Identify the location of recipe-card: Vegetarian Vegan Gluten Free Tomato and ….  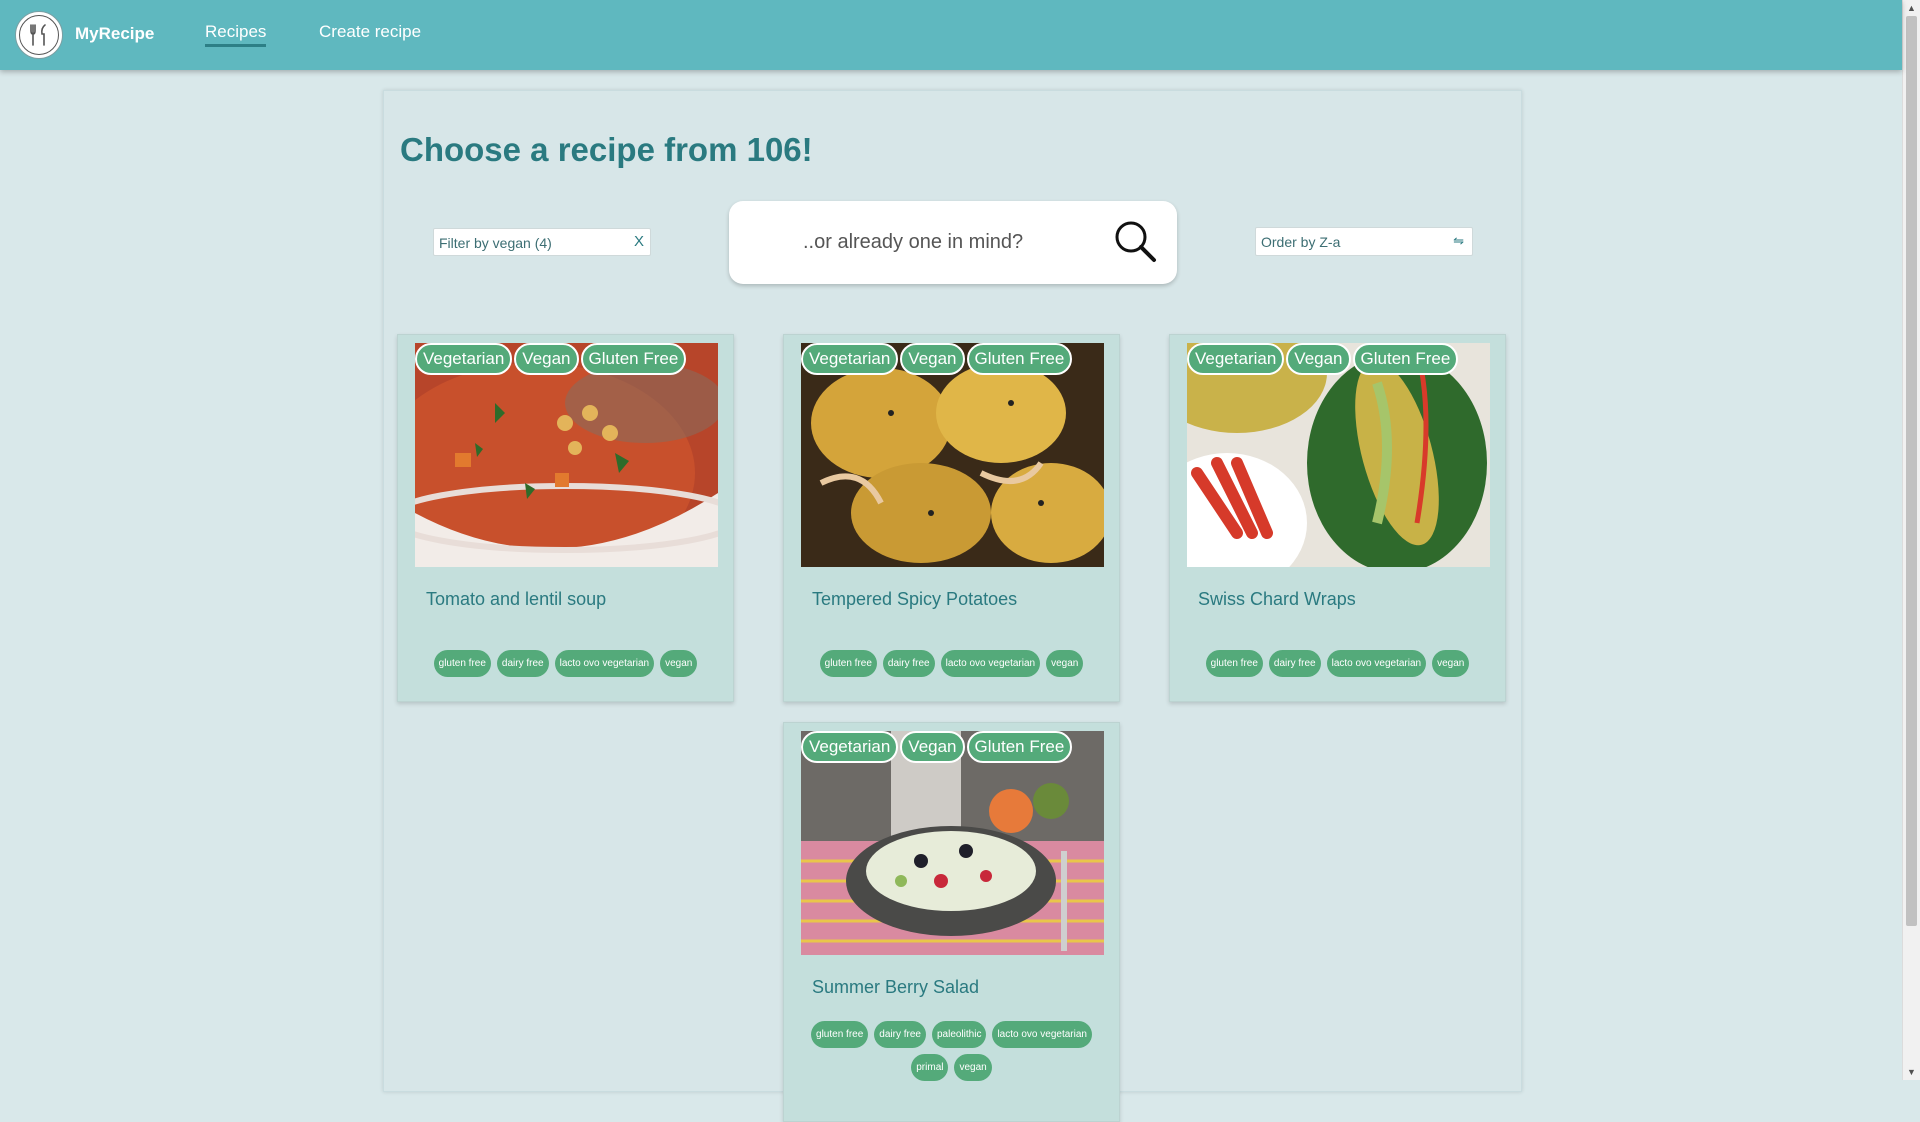
(565, 518).